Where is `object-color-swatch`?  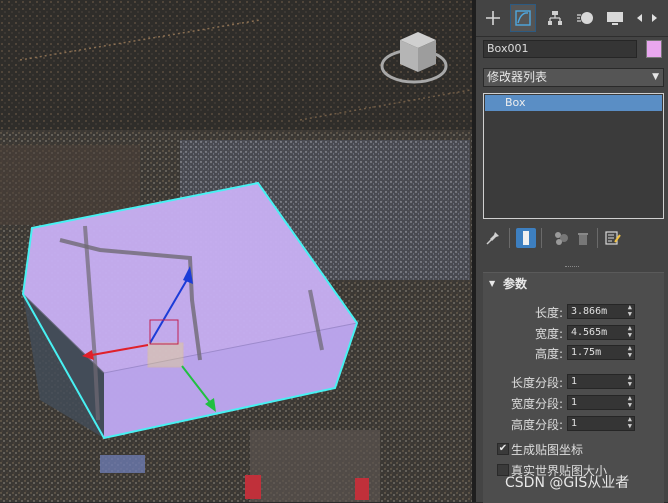
object-color-swatch is located at coordinates (654, 49).